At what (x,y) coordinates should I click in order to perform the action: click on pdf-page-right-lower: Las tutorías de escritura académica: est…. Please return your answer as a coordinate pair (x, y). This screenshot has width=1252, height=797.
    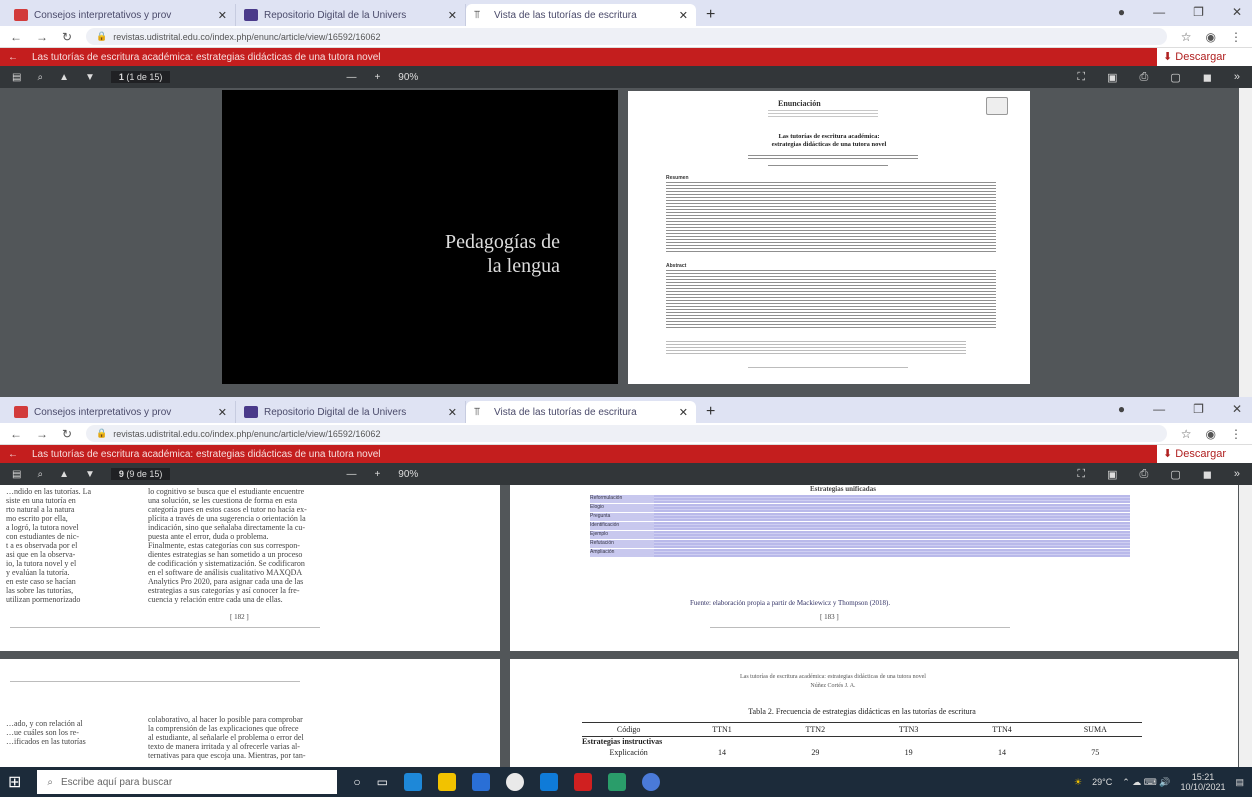
    Looking at the image, I should click on (874, 713).